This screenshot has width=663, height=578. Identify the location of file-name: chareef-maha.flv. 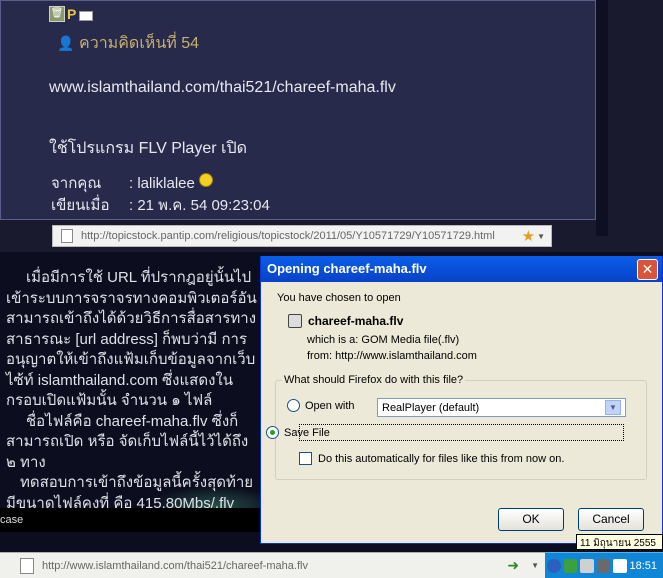
(356, 321).